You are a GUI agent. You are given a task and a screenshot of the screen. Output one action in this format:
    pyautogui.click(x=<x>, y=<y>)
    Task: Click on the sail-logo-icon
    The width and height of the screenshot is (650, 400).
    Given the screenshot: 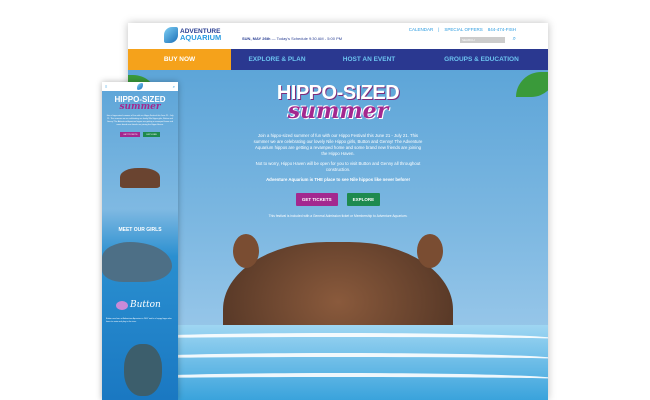 What is the action you would take?
    pyautogui.click(x=171, y=35)
    